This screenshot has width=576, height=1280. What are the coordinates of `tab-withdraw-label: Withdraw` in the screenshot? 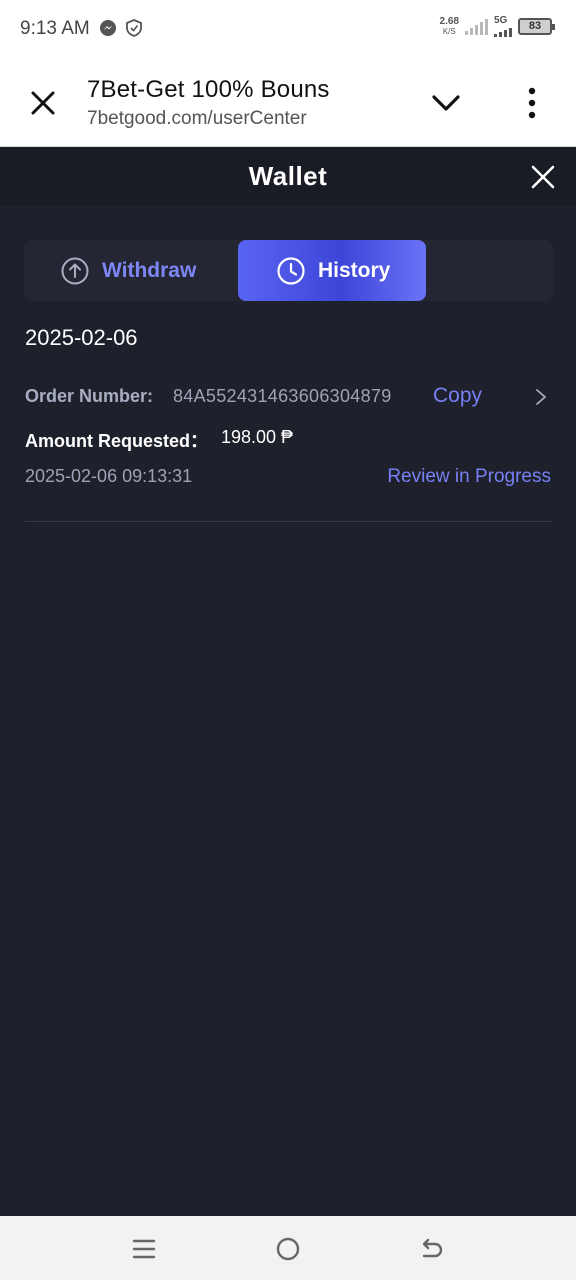 It's located at (149, 270).